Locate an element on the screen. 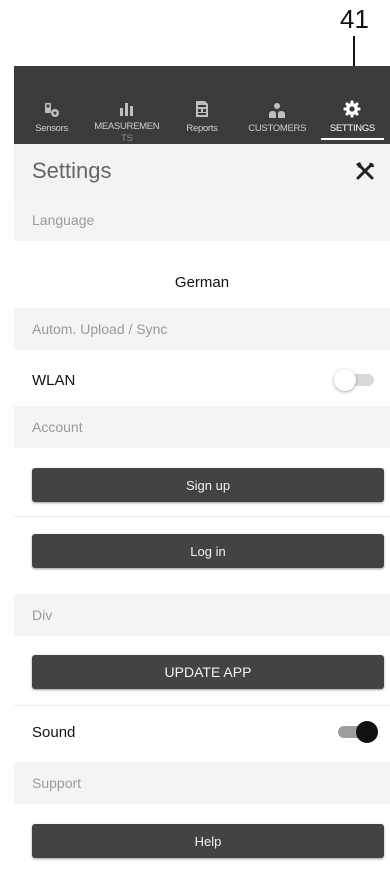  wlan-row: WLAN is located at coordinates (202, 380).